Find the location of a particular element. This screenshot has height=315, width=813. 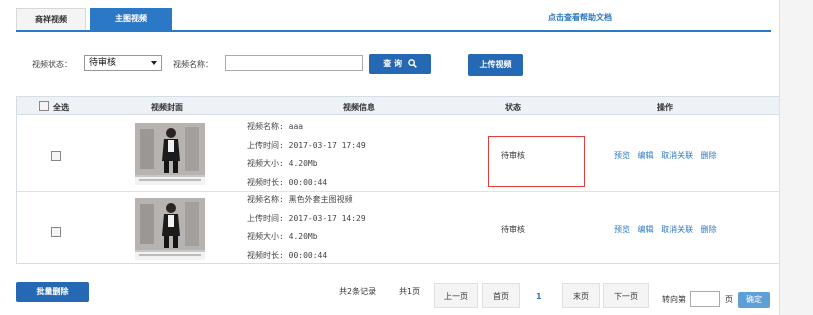

last-page-button: 末页 is located at coordinates (581, 295).